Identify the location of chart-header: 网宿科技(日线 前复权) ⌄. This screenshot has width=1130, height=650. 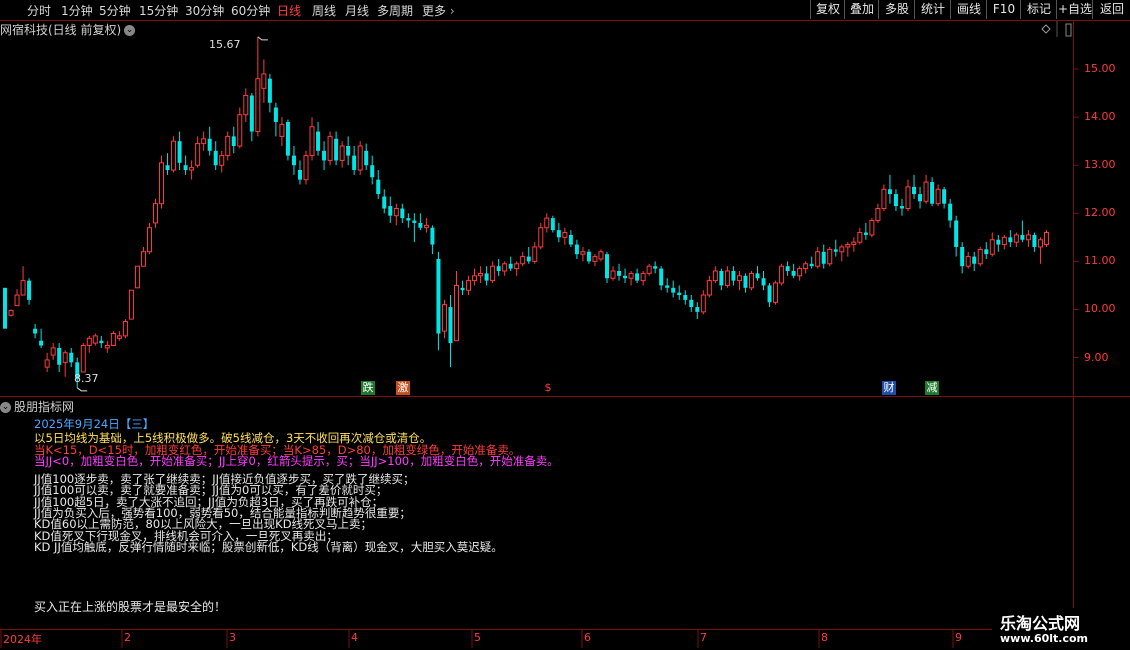
(68, 29).